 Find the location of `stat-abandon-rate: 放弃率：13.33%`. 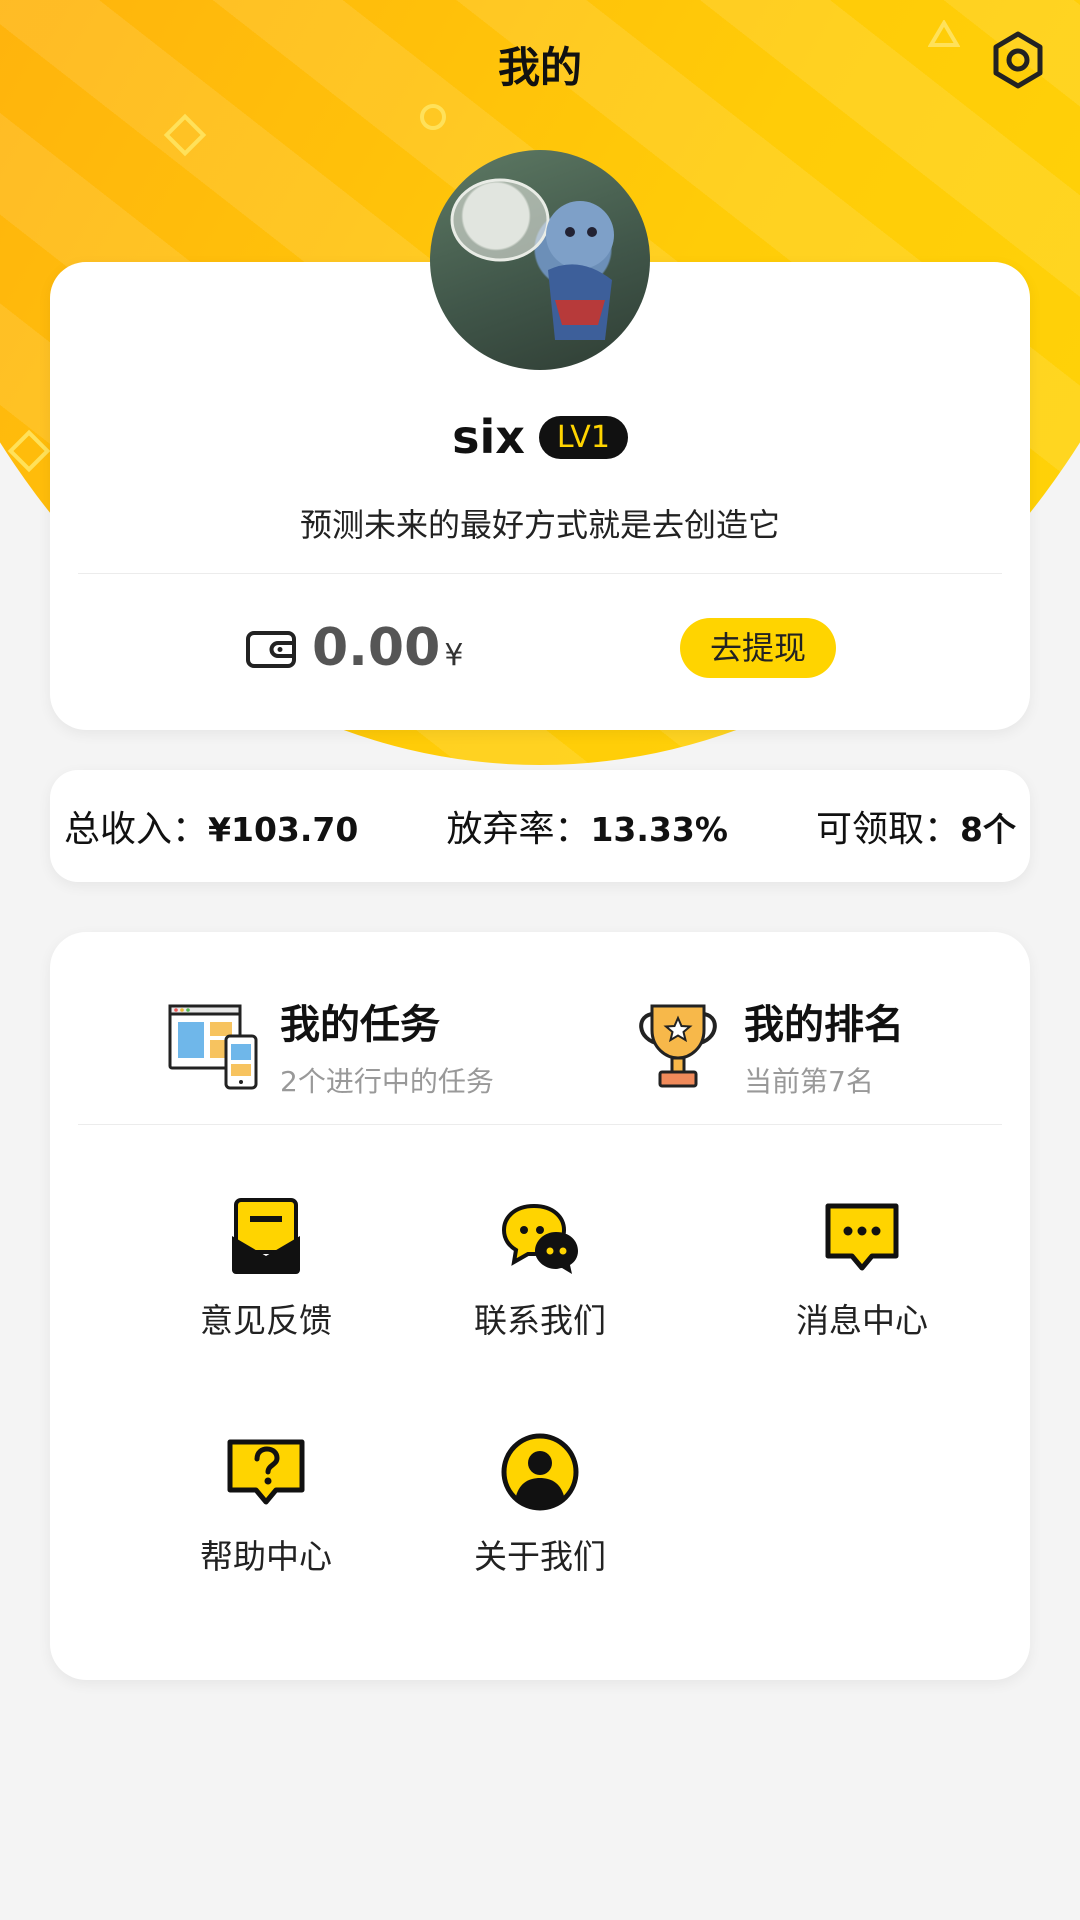

stat-abandon-rate: 放弃率：13.33% is located at coordinates (587, 829).